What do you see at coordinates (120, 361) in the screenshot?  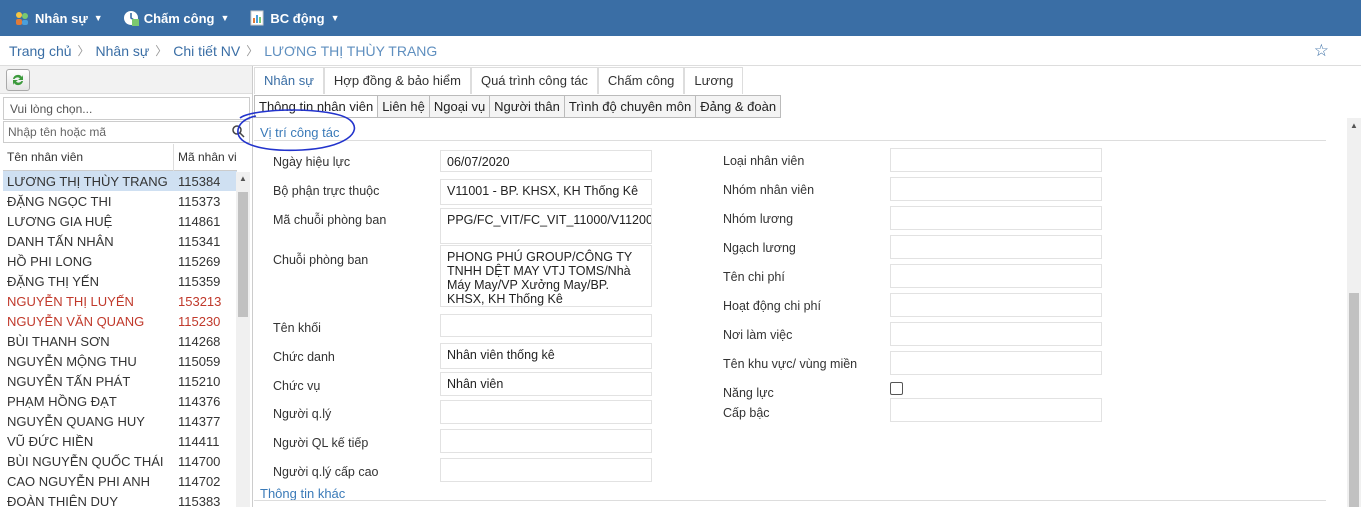 I see `employee-row: NGUYỄN MỘNG THU 115059` at bounding box center [120, 361].